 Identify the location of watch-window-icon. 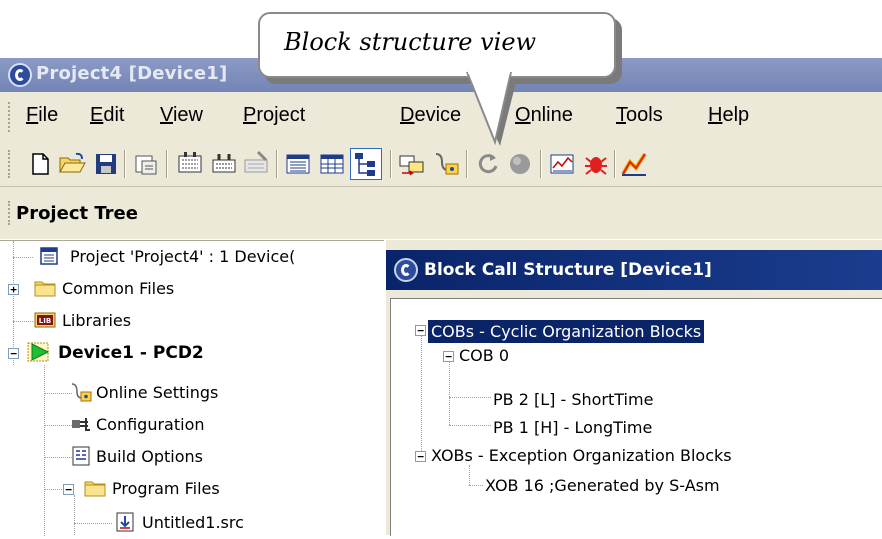
(562, 164).